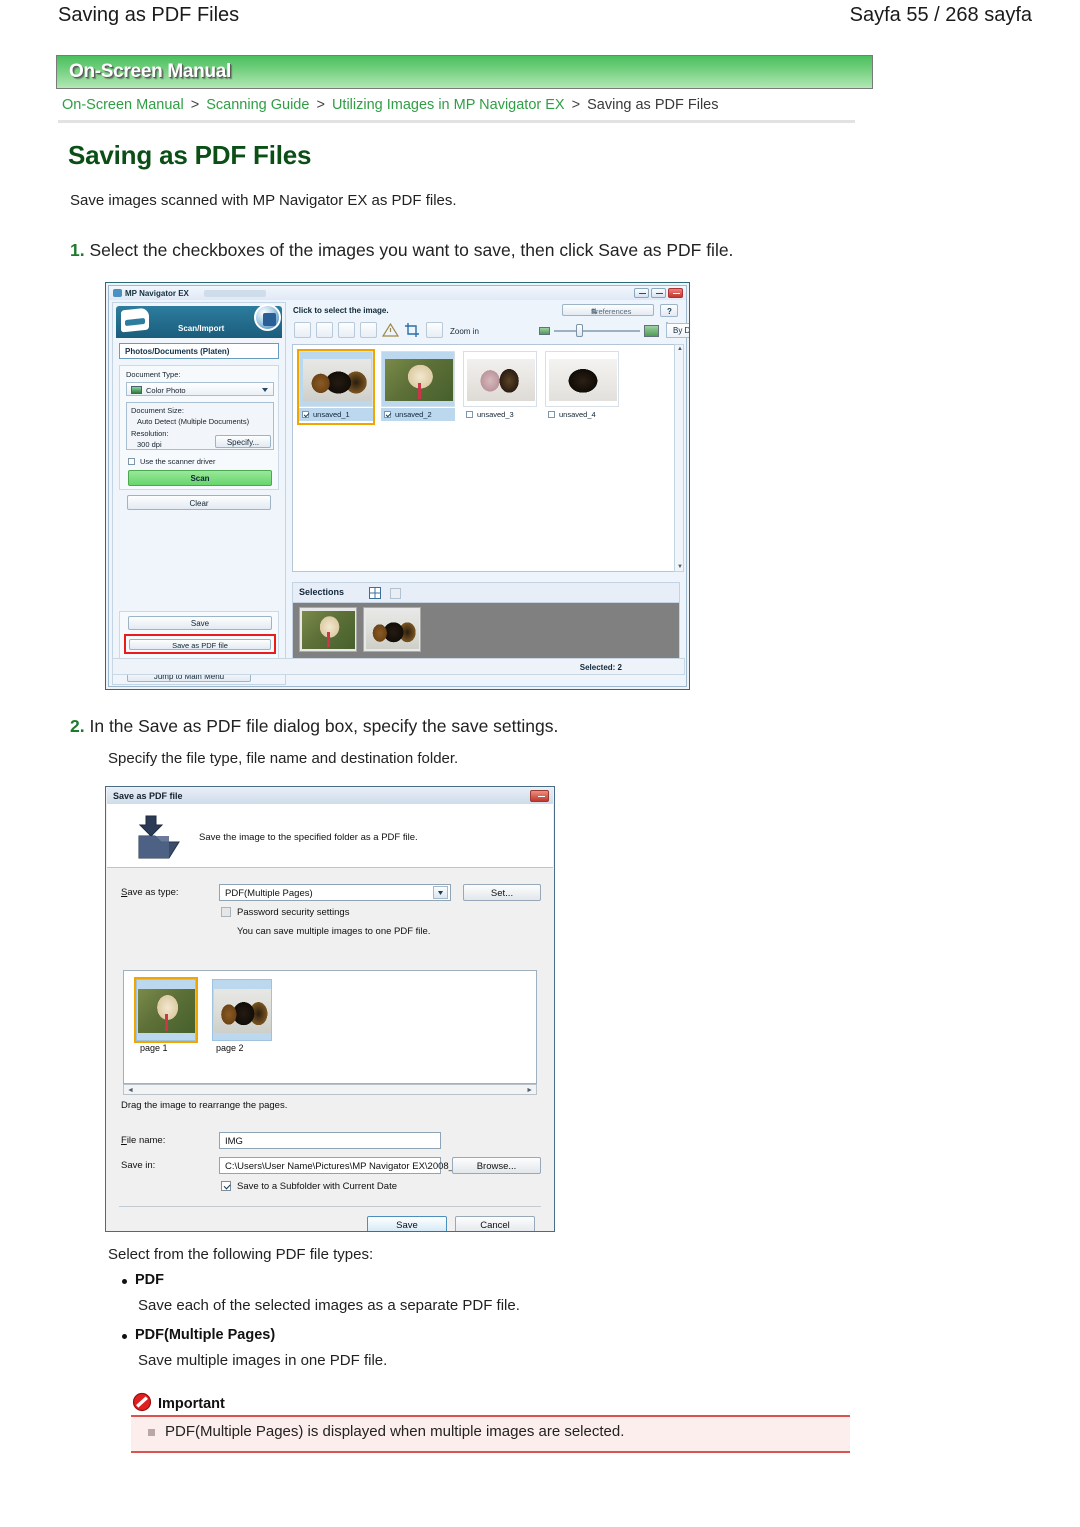 This screenshot has width=1080, height=1527. I want to click on mp-navigator-statusbar: Selected: 2, so click(398, 666).